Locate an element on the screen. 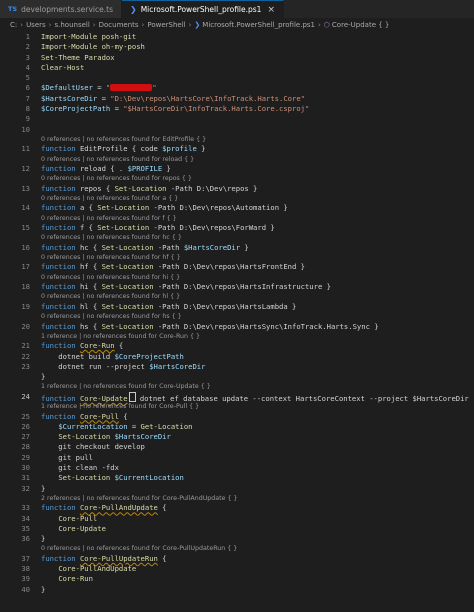  code-line: 40} is located at coordinates (237, 590).